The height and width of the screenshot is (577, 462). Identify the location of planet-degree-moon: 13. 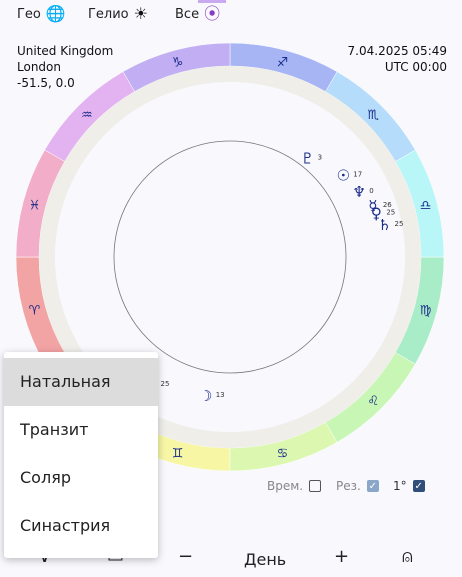
(220, 395).